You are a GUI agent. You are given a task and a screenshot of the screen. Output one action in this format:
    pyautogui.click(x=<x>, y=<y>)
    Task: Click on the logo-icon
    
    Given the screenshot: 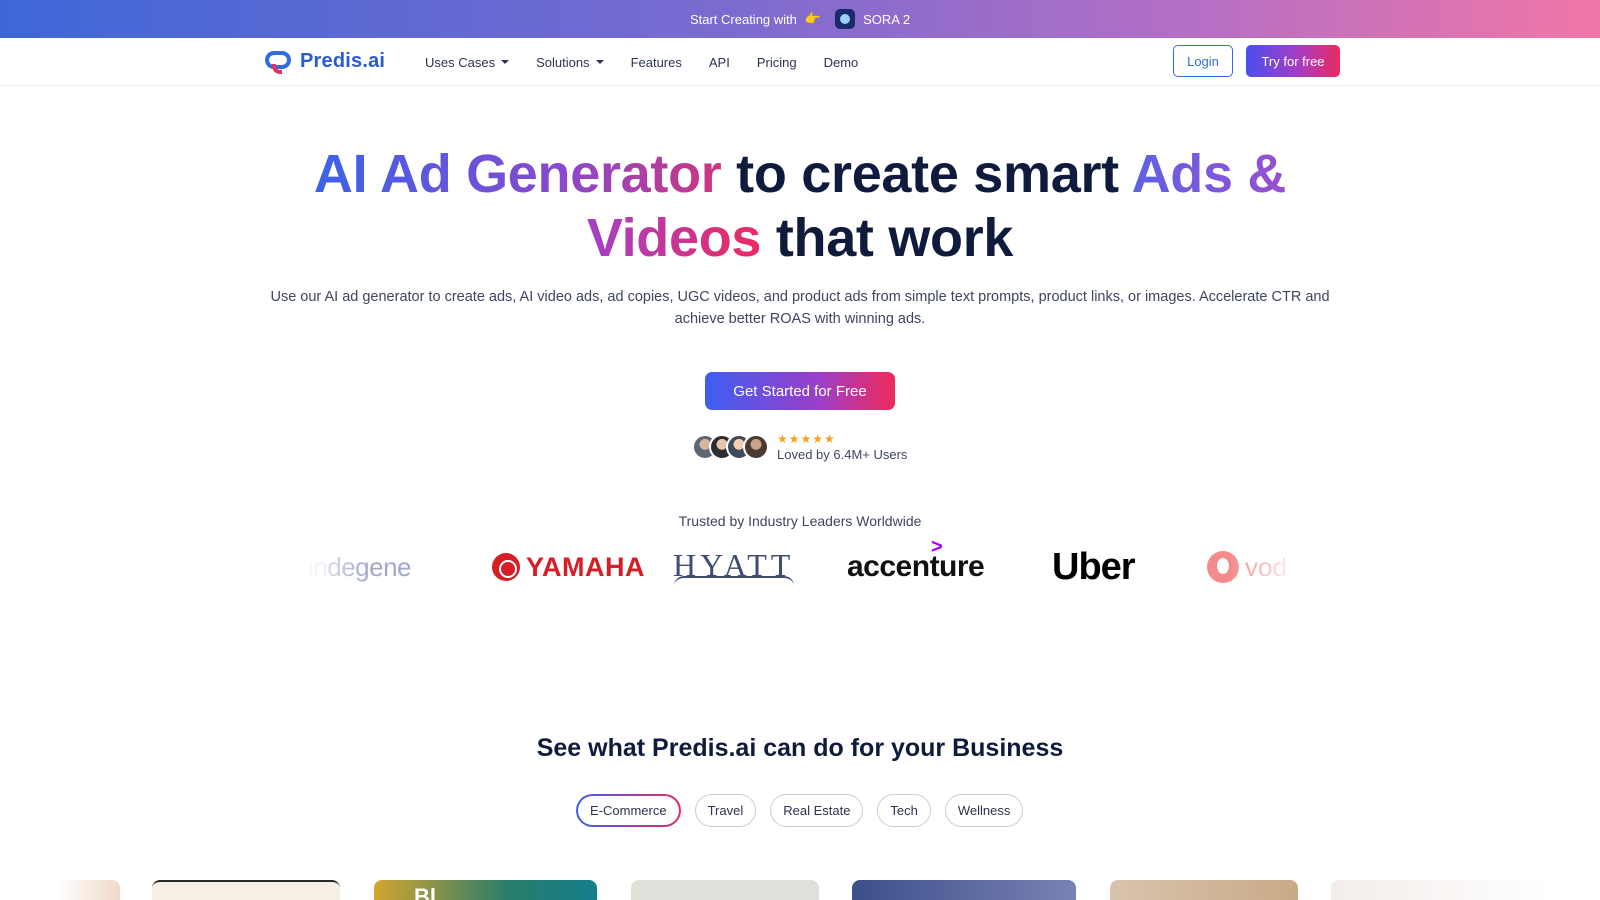 What is the action you would take?
    pyautogui.click(x=279, y=61)
    